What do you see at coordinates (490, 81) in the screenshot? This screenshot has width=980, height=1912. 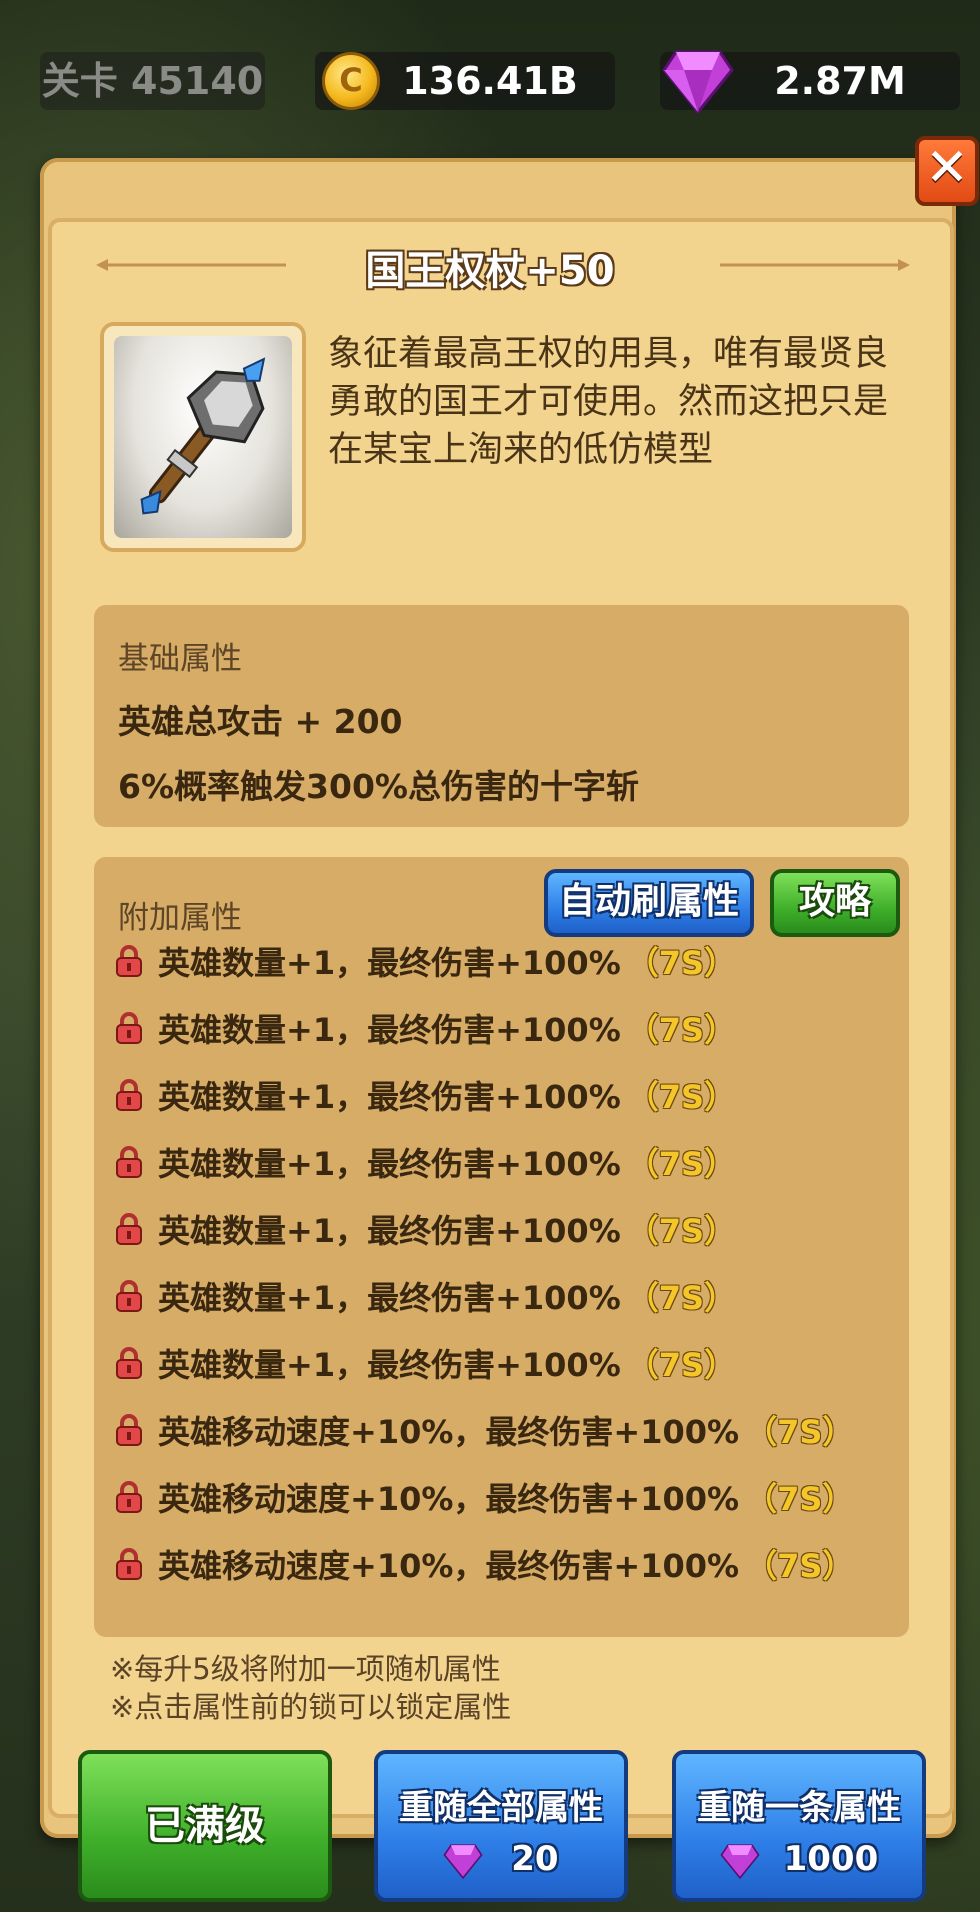 I see `coin-amount: 136.41B` at bounding box center [490, 81].